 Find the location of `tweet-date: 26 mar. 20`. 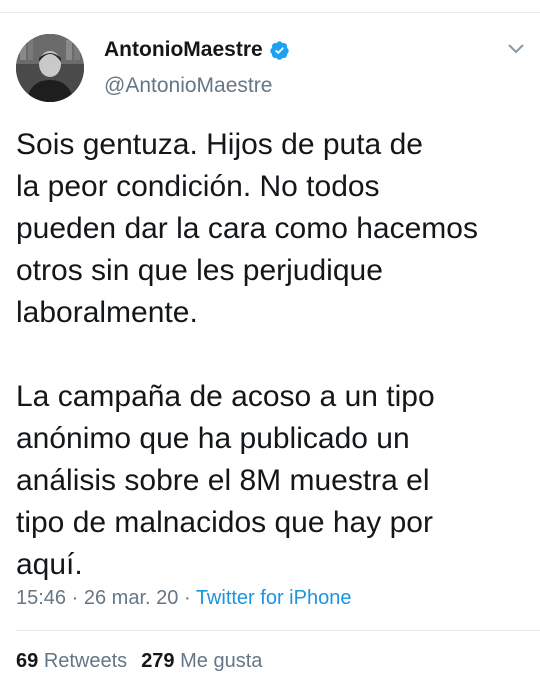

tweet-date: 26 mar. 20 is located at coordinates (131, 598).